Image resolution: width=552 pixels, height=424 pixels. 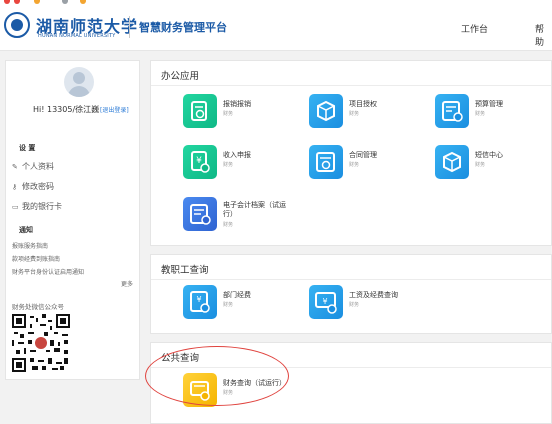 I want to click on menu-label: 个人资料, so click(x=38, y=166).